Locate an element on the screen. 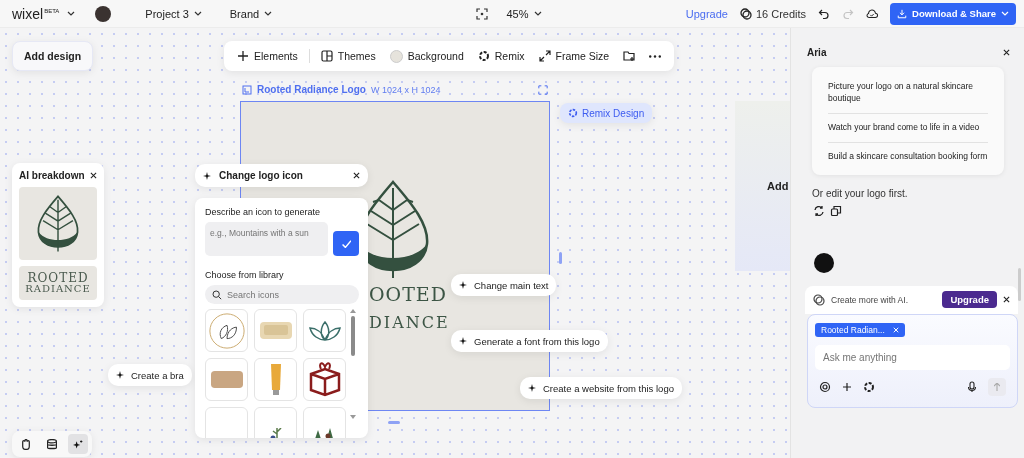  leaf-logo-drawing is located at coordinates (58, 223).